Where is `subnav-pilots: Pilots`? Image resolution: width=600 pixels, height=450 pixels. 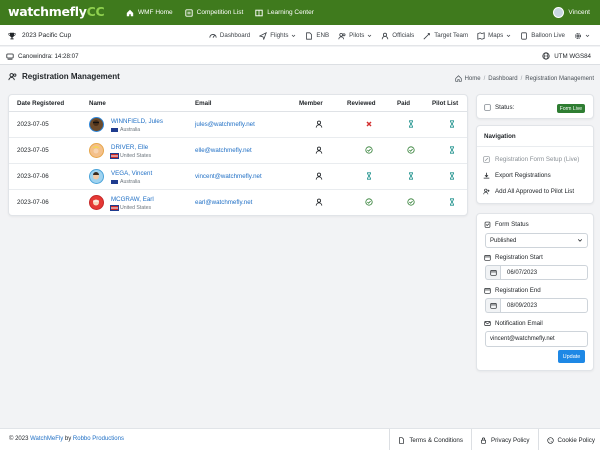
subnav-pilots: Pilots is located at coordinates (355, 36).